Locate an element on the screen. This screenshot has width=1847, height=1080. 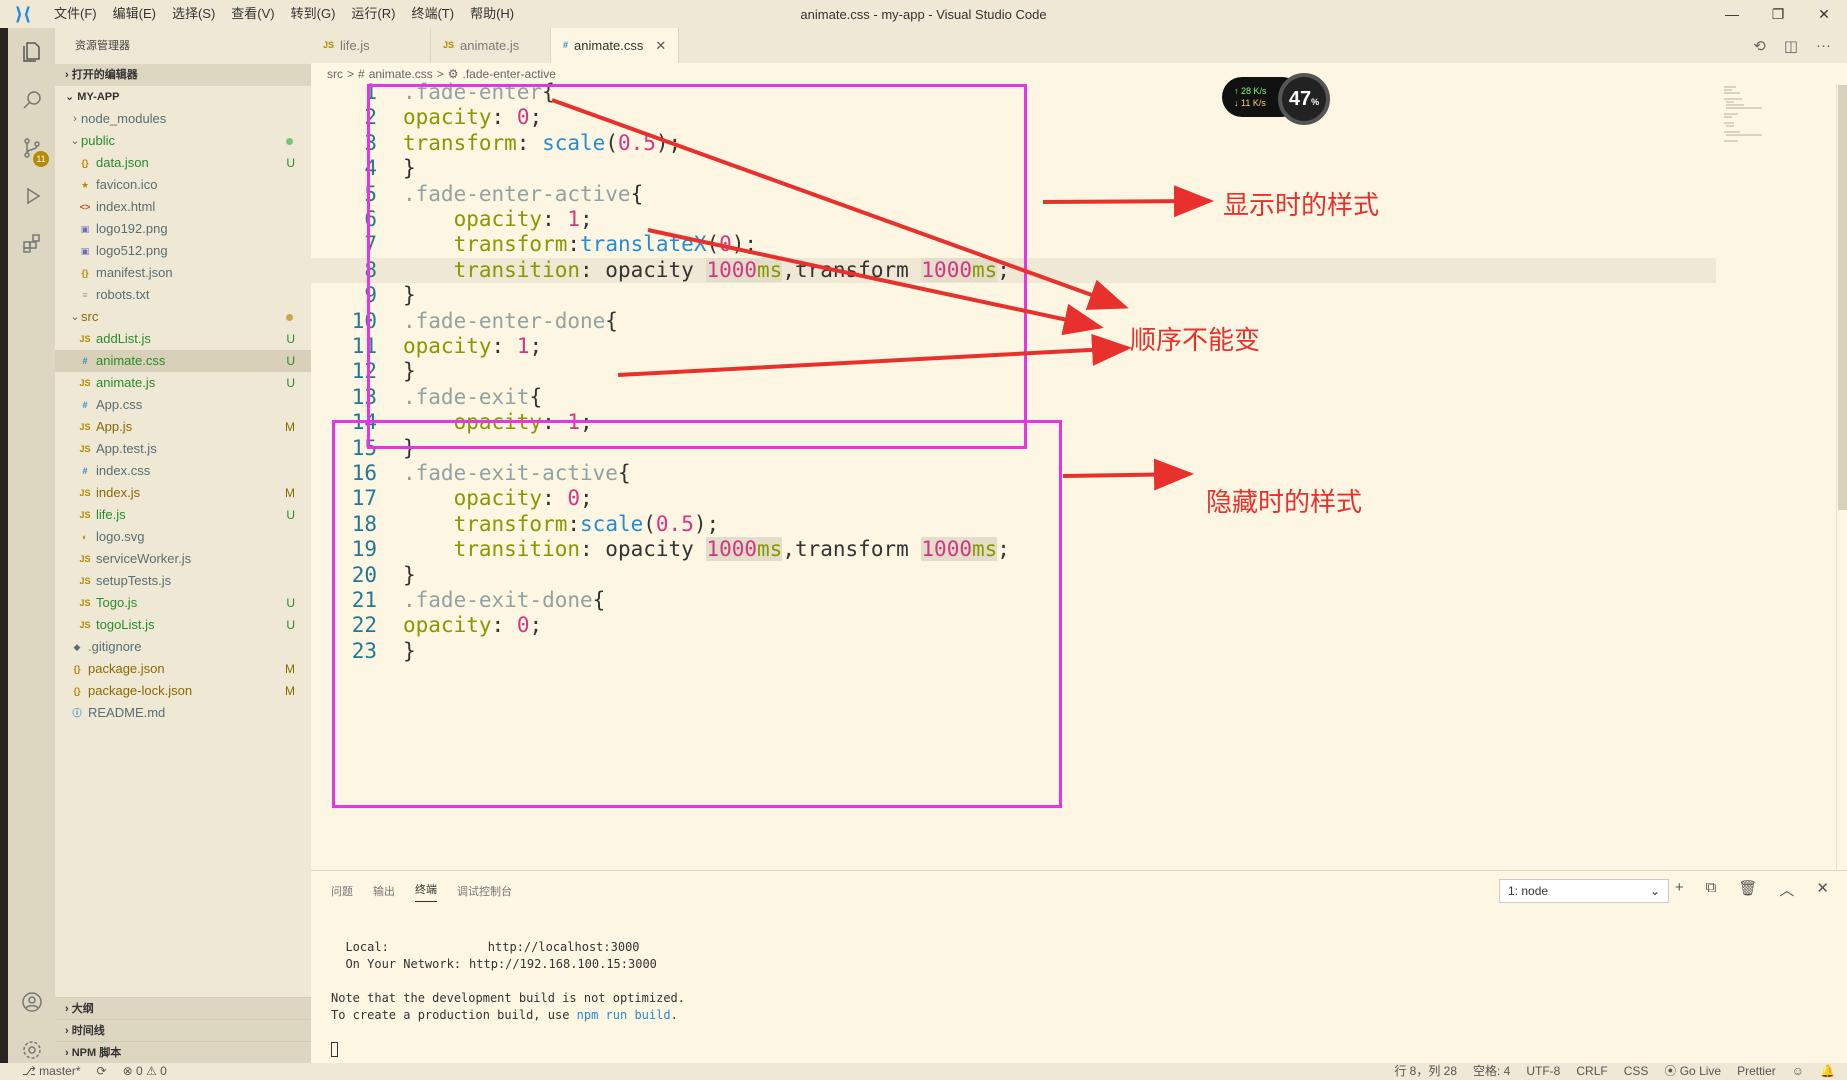
breadcrumb-item: ⚙ is located at coordinates (453, 74).